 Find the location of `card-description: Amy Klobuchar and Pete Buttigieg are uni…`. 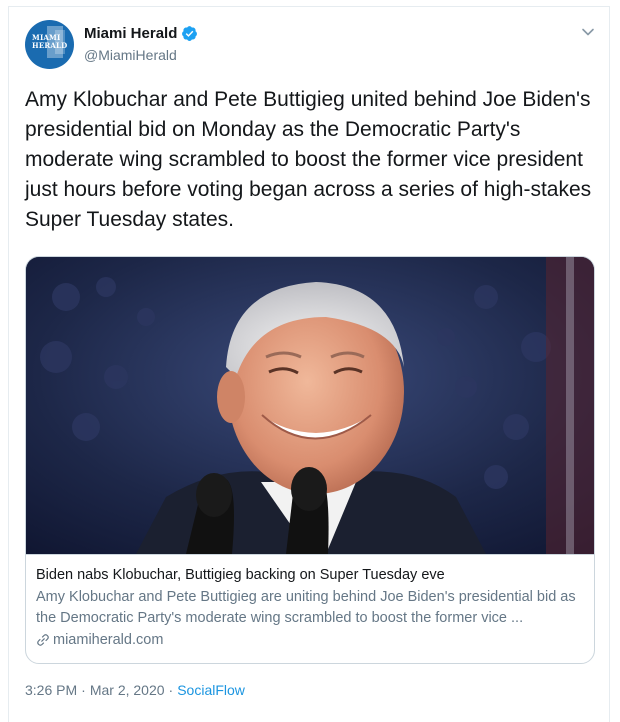

card-description: Amy Klobuchar and Pete Buttigieg are uni… is located at coordinates (306, 607).